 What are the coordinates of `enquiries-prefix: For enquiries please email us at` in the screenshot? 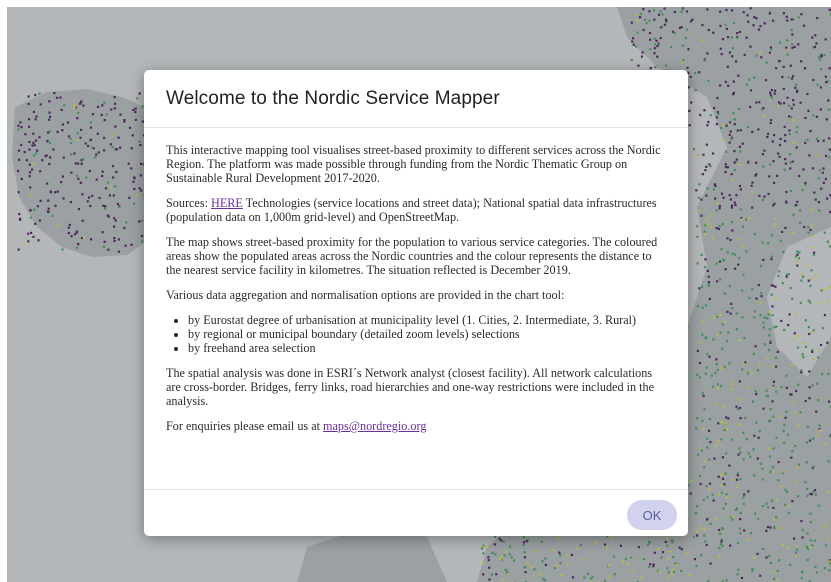 It's located at (245, 426).